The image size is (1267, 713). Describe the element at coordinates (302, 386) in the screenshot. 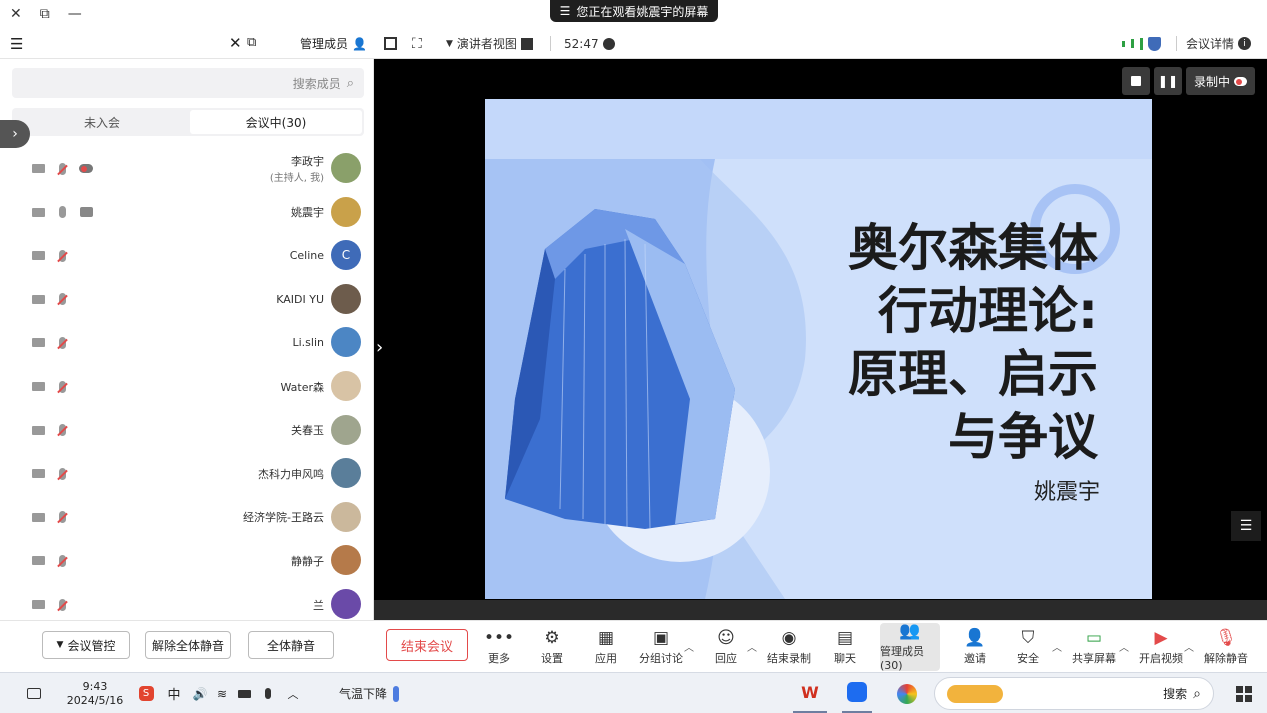

I see `participant-name-block: Water森` at that location.